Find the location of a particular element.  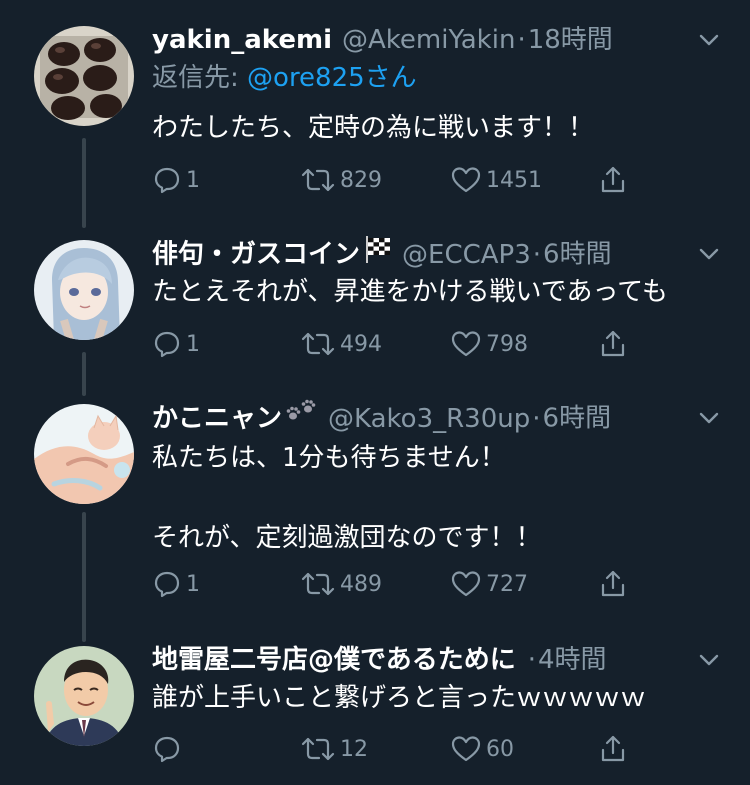

share-button is located at coordinates (613, 749).